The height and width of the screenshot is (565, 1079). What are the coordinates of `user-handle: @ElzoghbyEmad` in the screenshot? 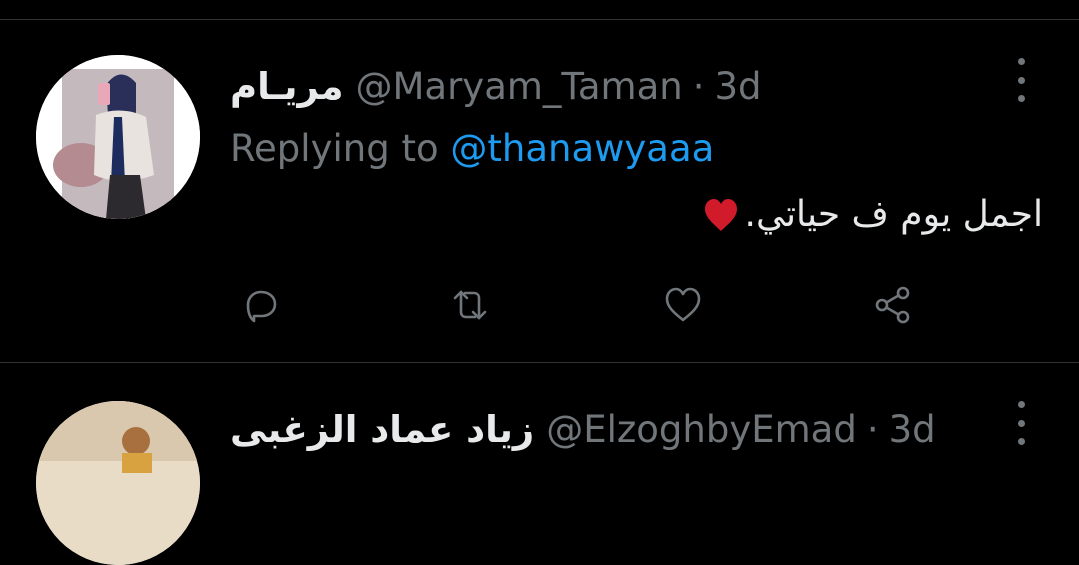 It's located at (701, 430).